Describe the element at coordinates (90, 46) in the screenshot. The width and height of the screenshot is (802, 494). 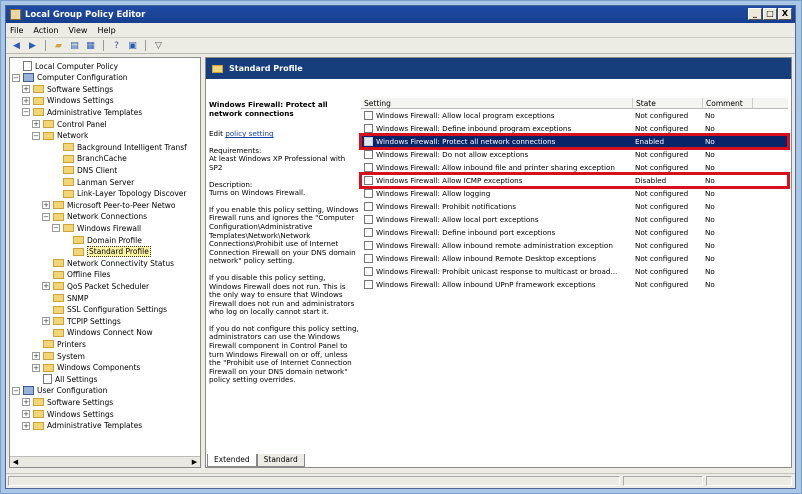
I see `export-list-icon: ▦` at that location.